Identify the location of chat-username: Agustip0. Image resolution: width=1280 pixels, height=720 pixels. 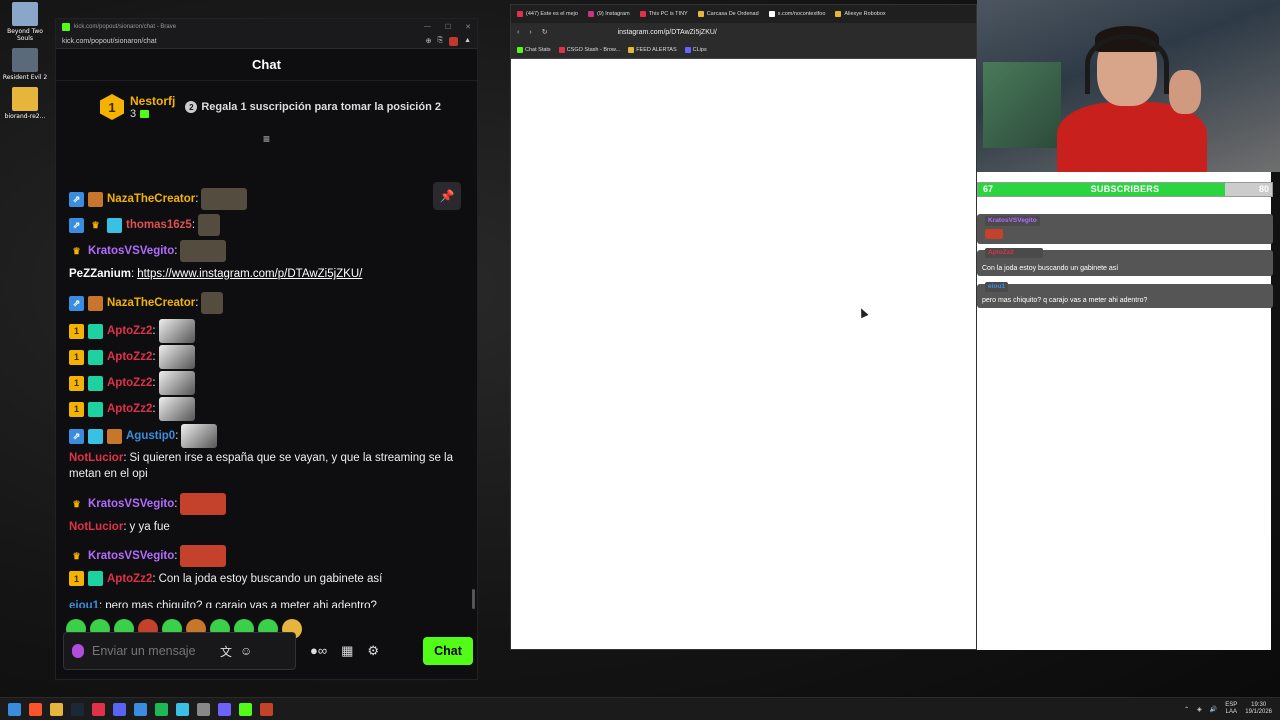
(150, 436).